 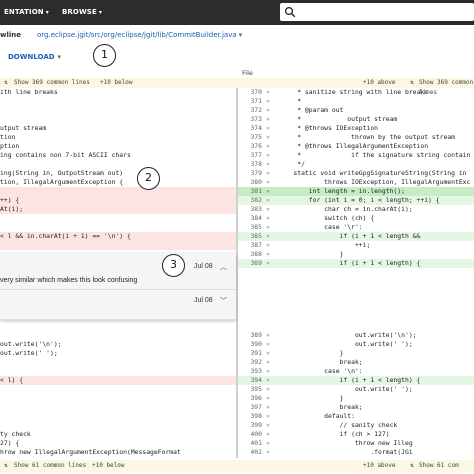 I want to click on line-number: 388, so click(x=250, y=254).